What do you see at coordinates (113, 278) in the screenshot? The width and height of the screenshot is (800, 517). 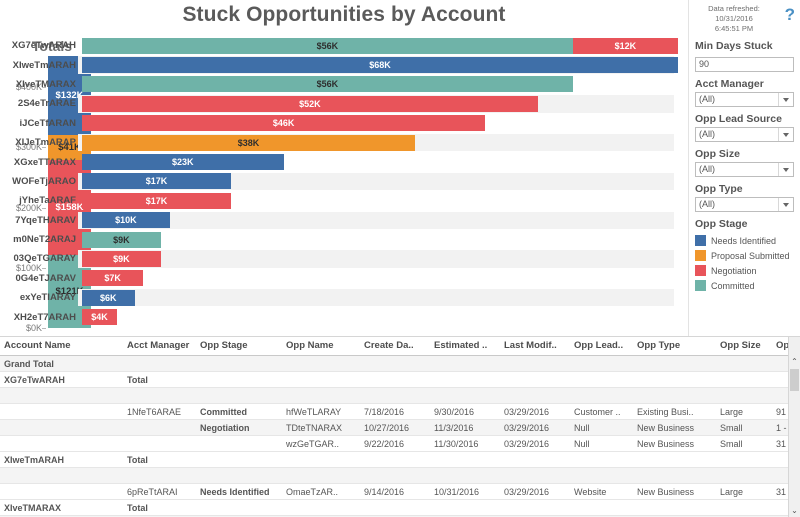 I see `bar-segment: $7K` at bounding box center [113, 278].